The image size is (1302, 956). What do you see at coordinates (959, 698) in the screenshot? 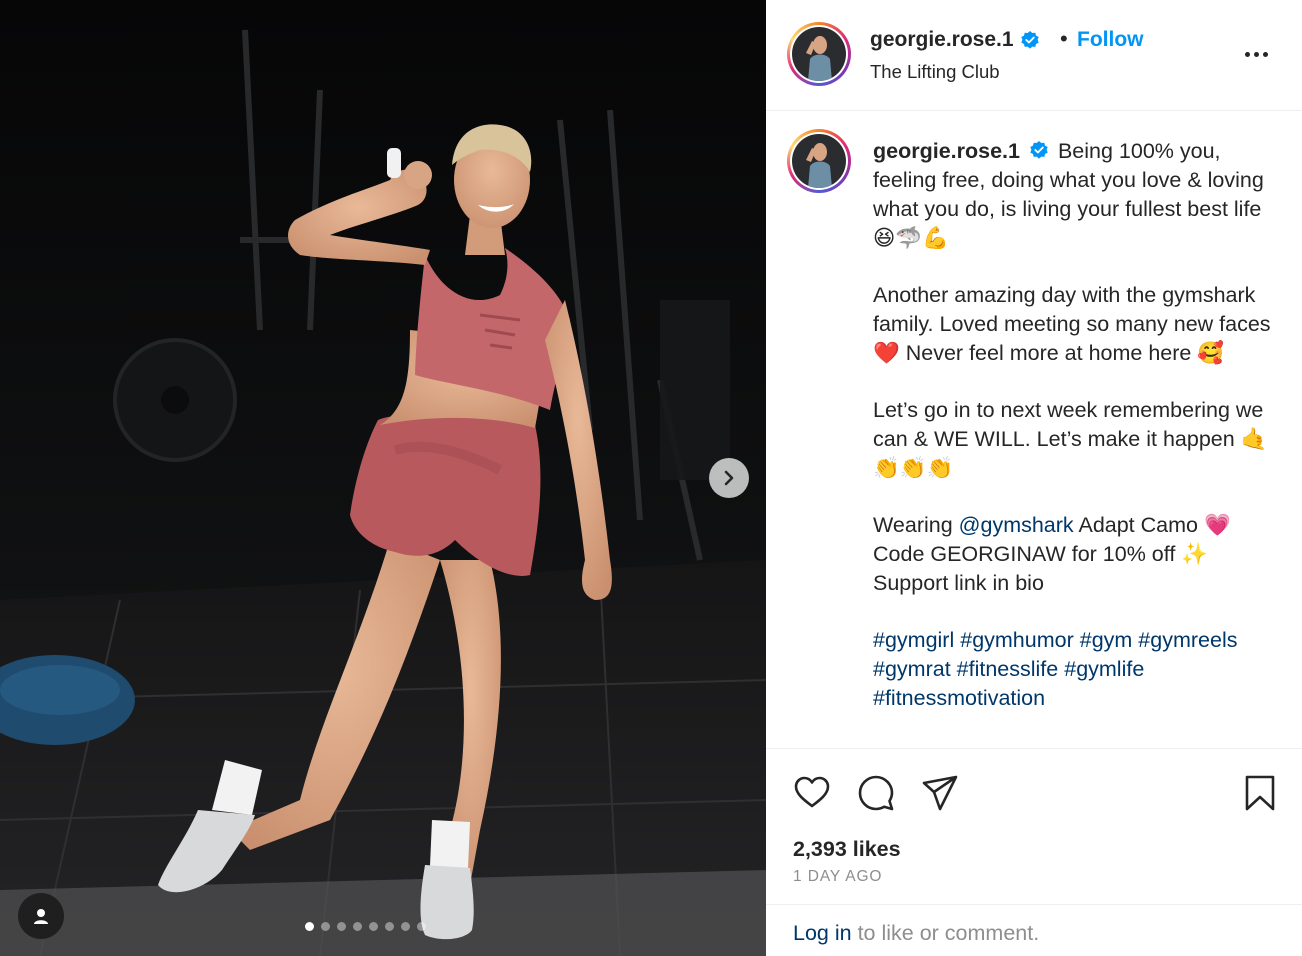
I see `hashtag-link: #fitnessmotivation` at bounding box center [959, 698].